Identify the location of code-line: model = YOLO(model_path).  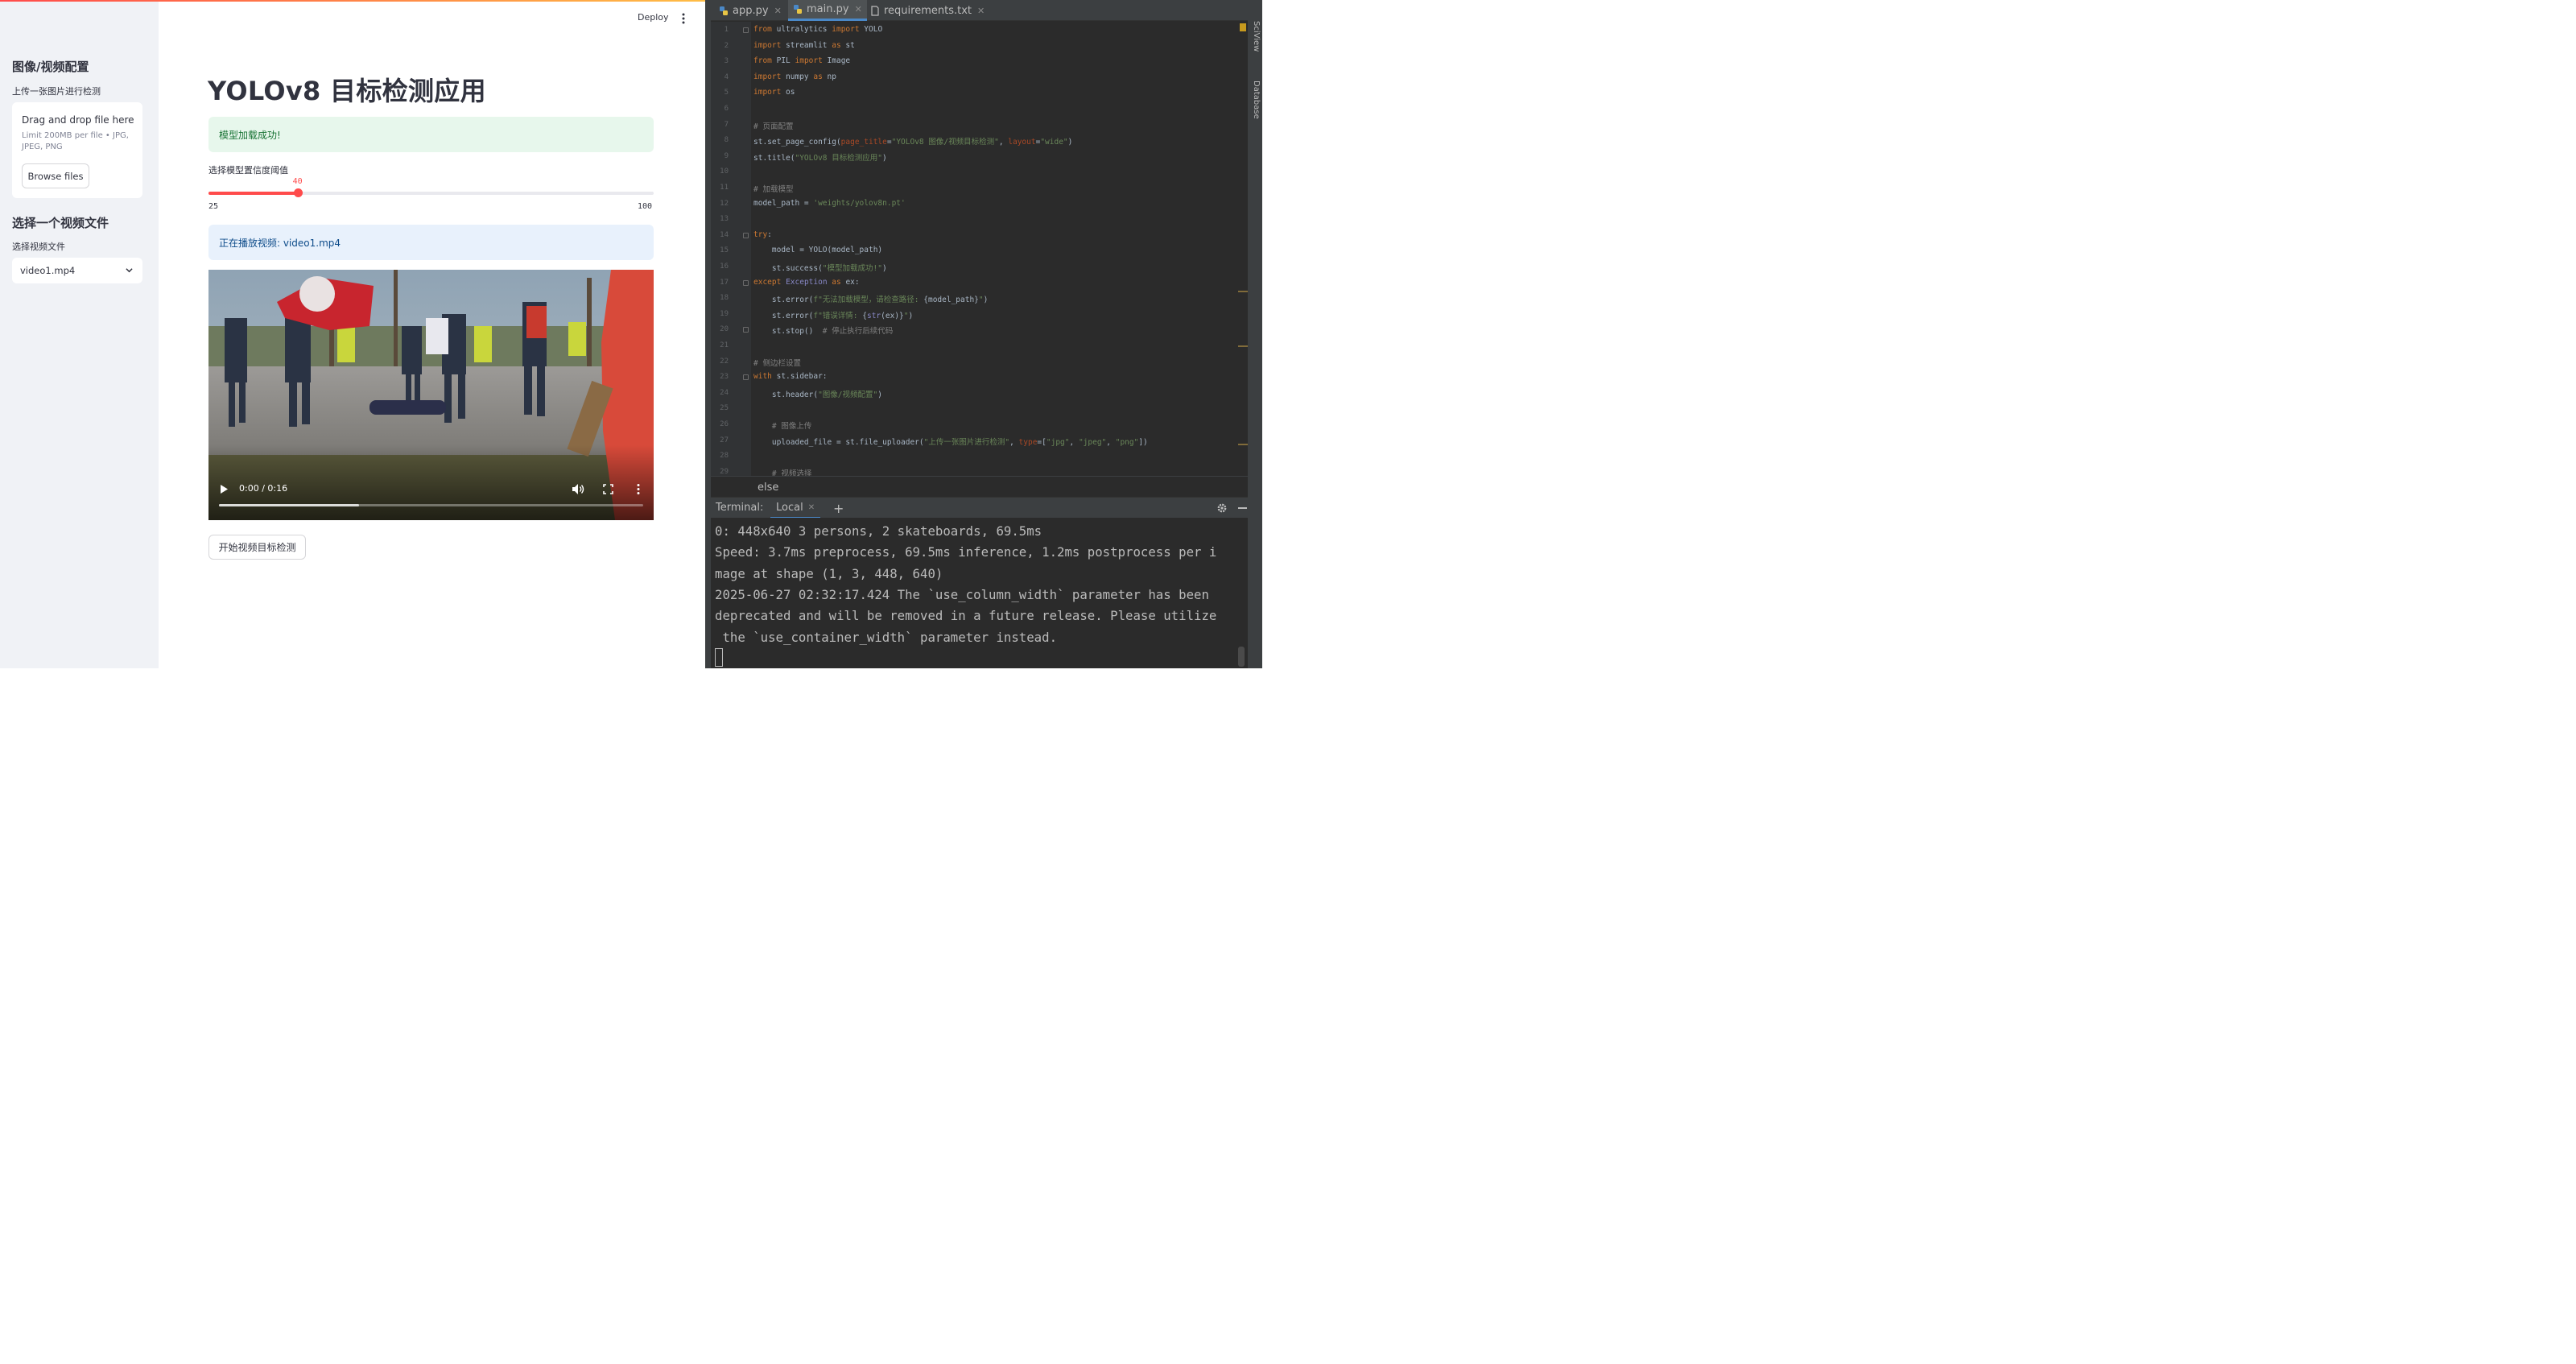
(818, 251).